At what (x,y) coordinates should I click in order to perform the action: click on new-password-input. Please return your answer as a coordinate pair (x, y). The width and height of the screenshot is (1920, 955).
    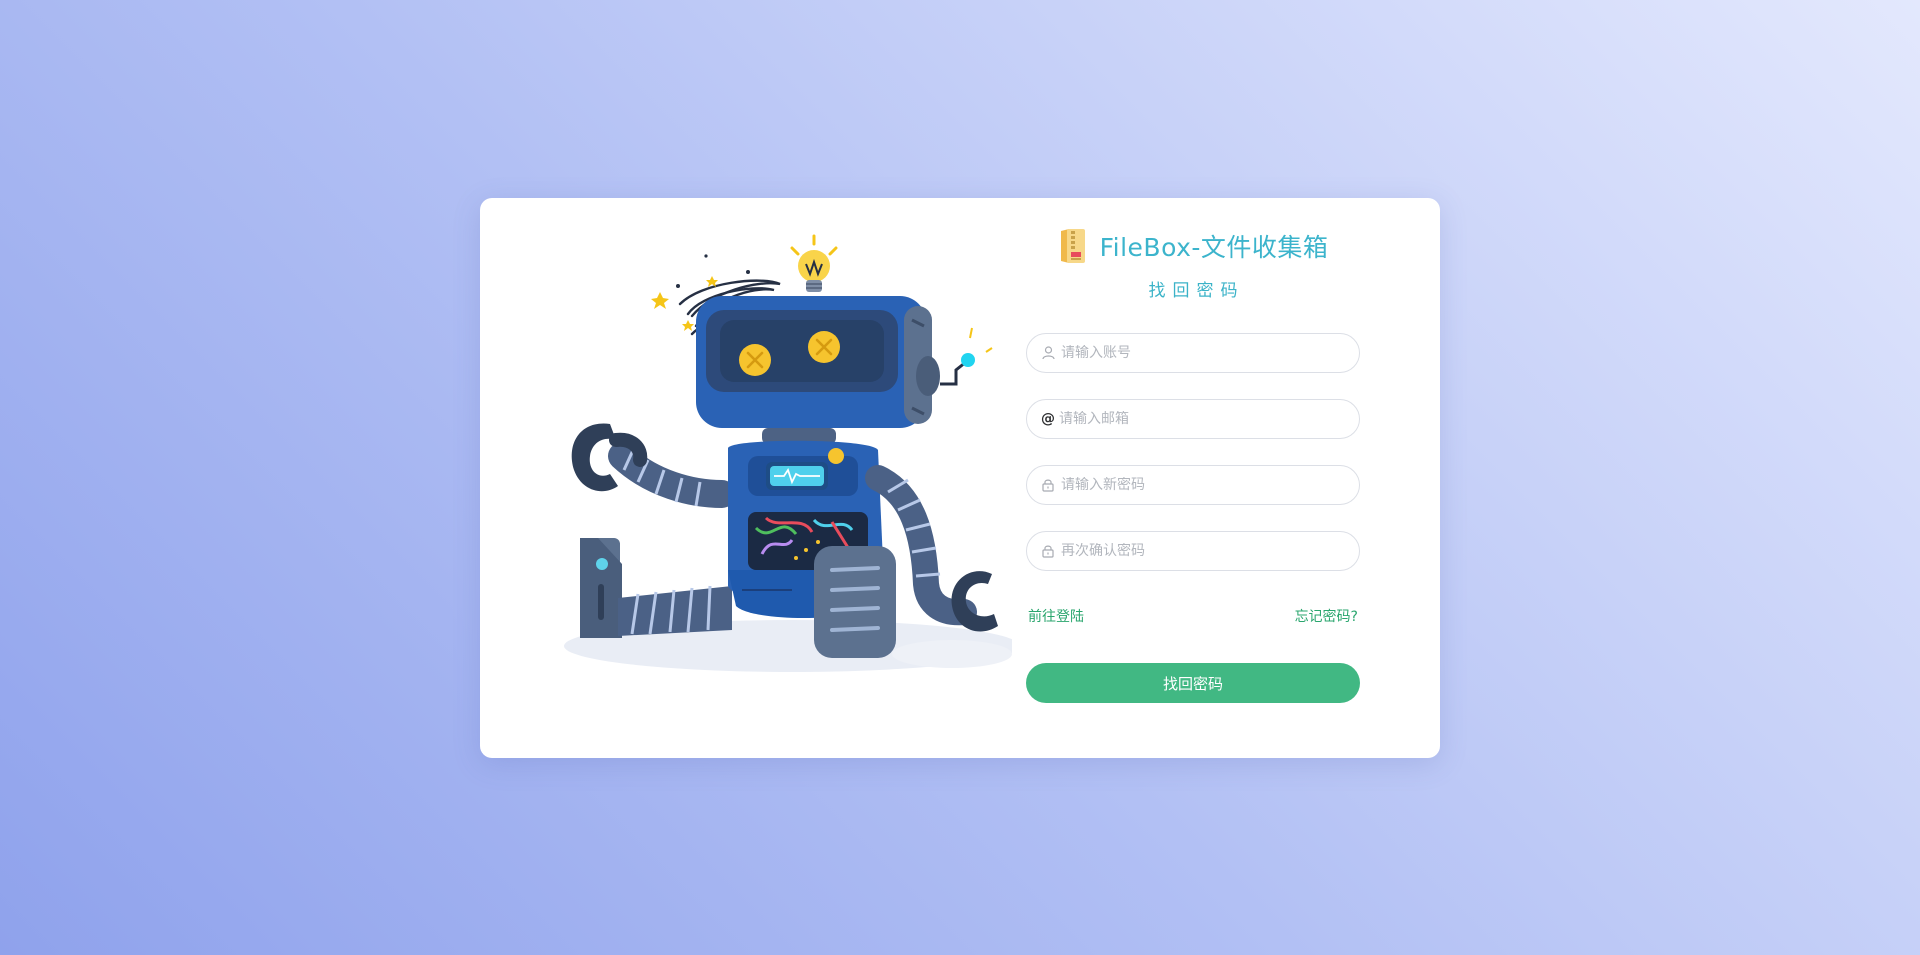
    Looking at the image, I should click on (1196, 485).